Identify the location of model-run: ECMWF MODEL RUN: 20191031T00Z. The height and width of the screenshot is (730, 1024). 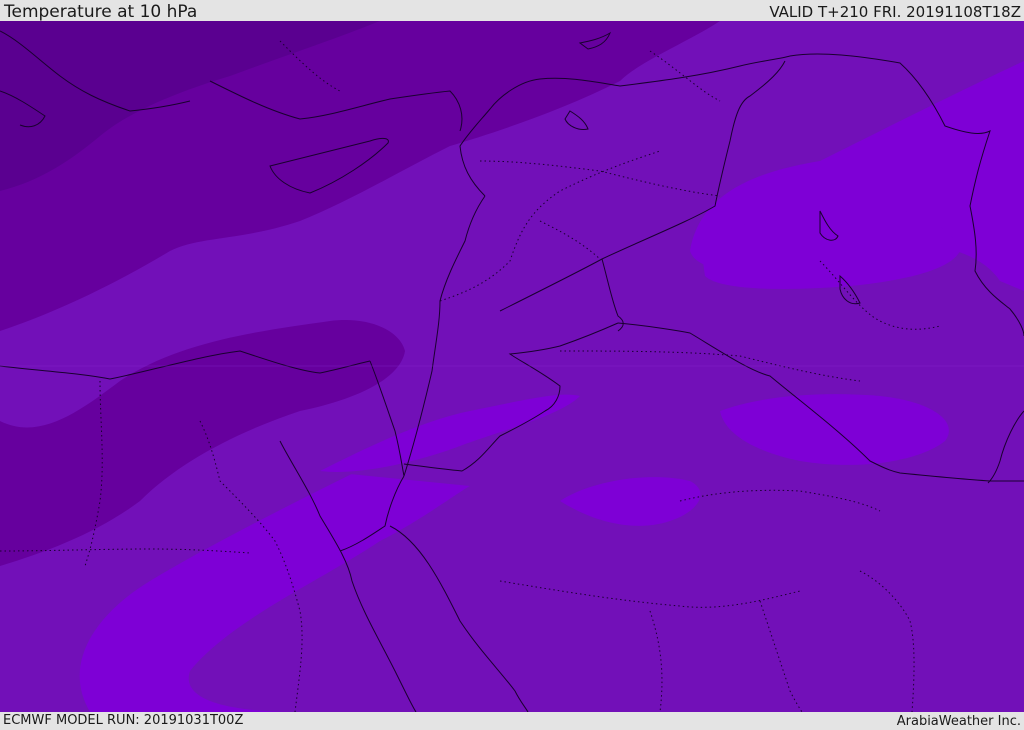
(123, 720).